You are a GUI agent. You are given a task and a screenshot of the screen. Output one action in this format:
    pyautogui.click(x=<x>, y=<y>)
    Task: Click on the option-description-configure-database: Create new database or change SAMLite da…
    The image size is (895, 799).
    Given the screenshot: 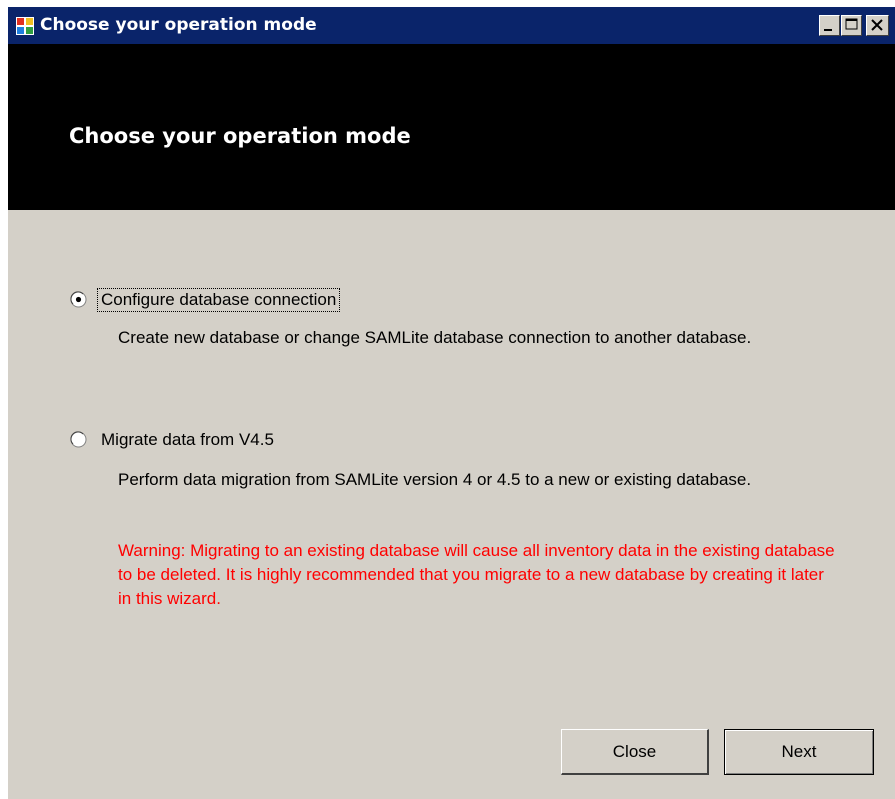 What is the action you would take?
    pyautogui.click(x=435, y=337)
    